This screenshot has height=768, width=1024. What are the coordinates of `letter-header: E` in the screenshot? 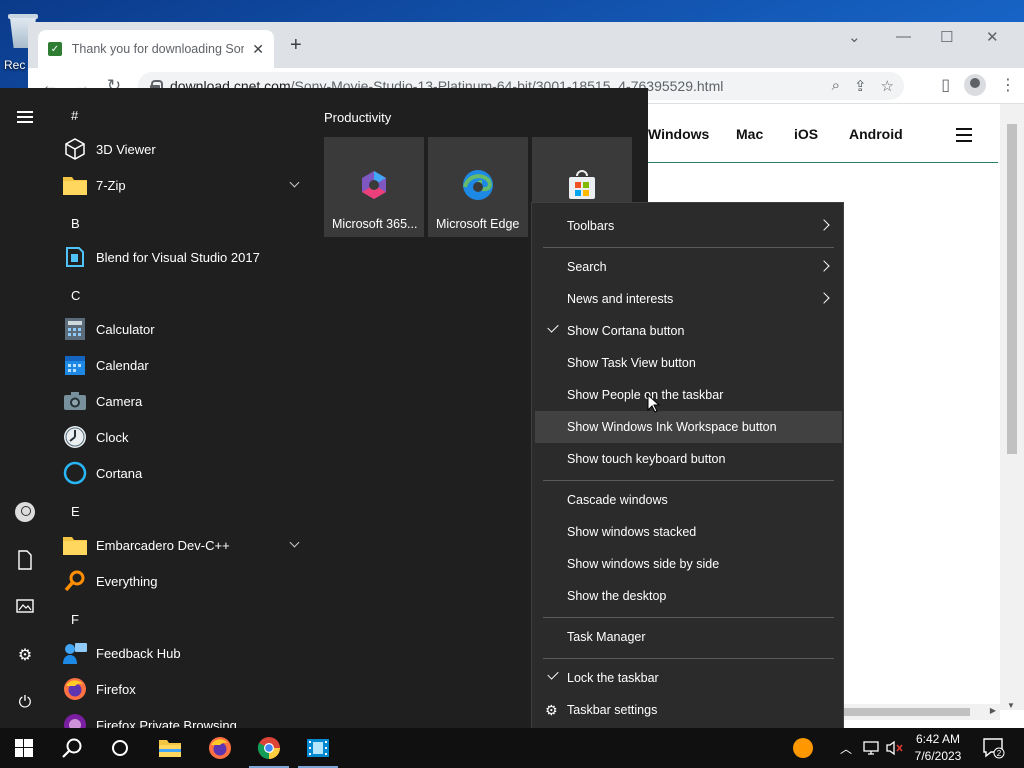 It's located at (75, 511).